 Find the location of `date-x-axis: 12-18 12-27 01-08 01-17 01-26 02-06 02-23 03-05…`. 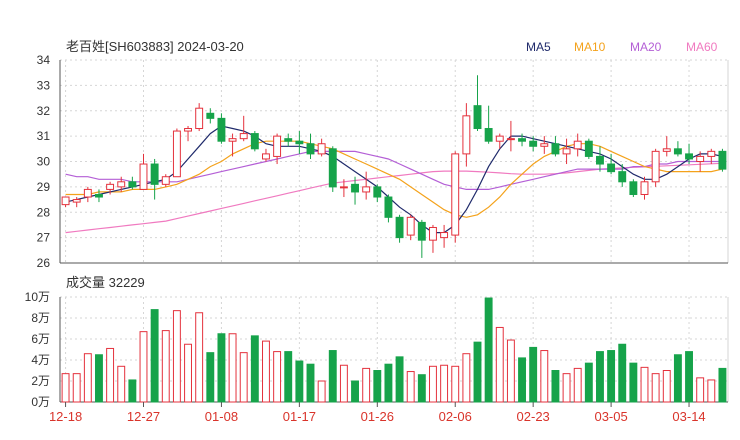

date-x-axis: 12-18 12-27 01-08 01-17 01-26 02-06 02-23 03-05… is located at coordinates (377, 413).